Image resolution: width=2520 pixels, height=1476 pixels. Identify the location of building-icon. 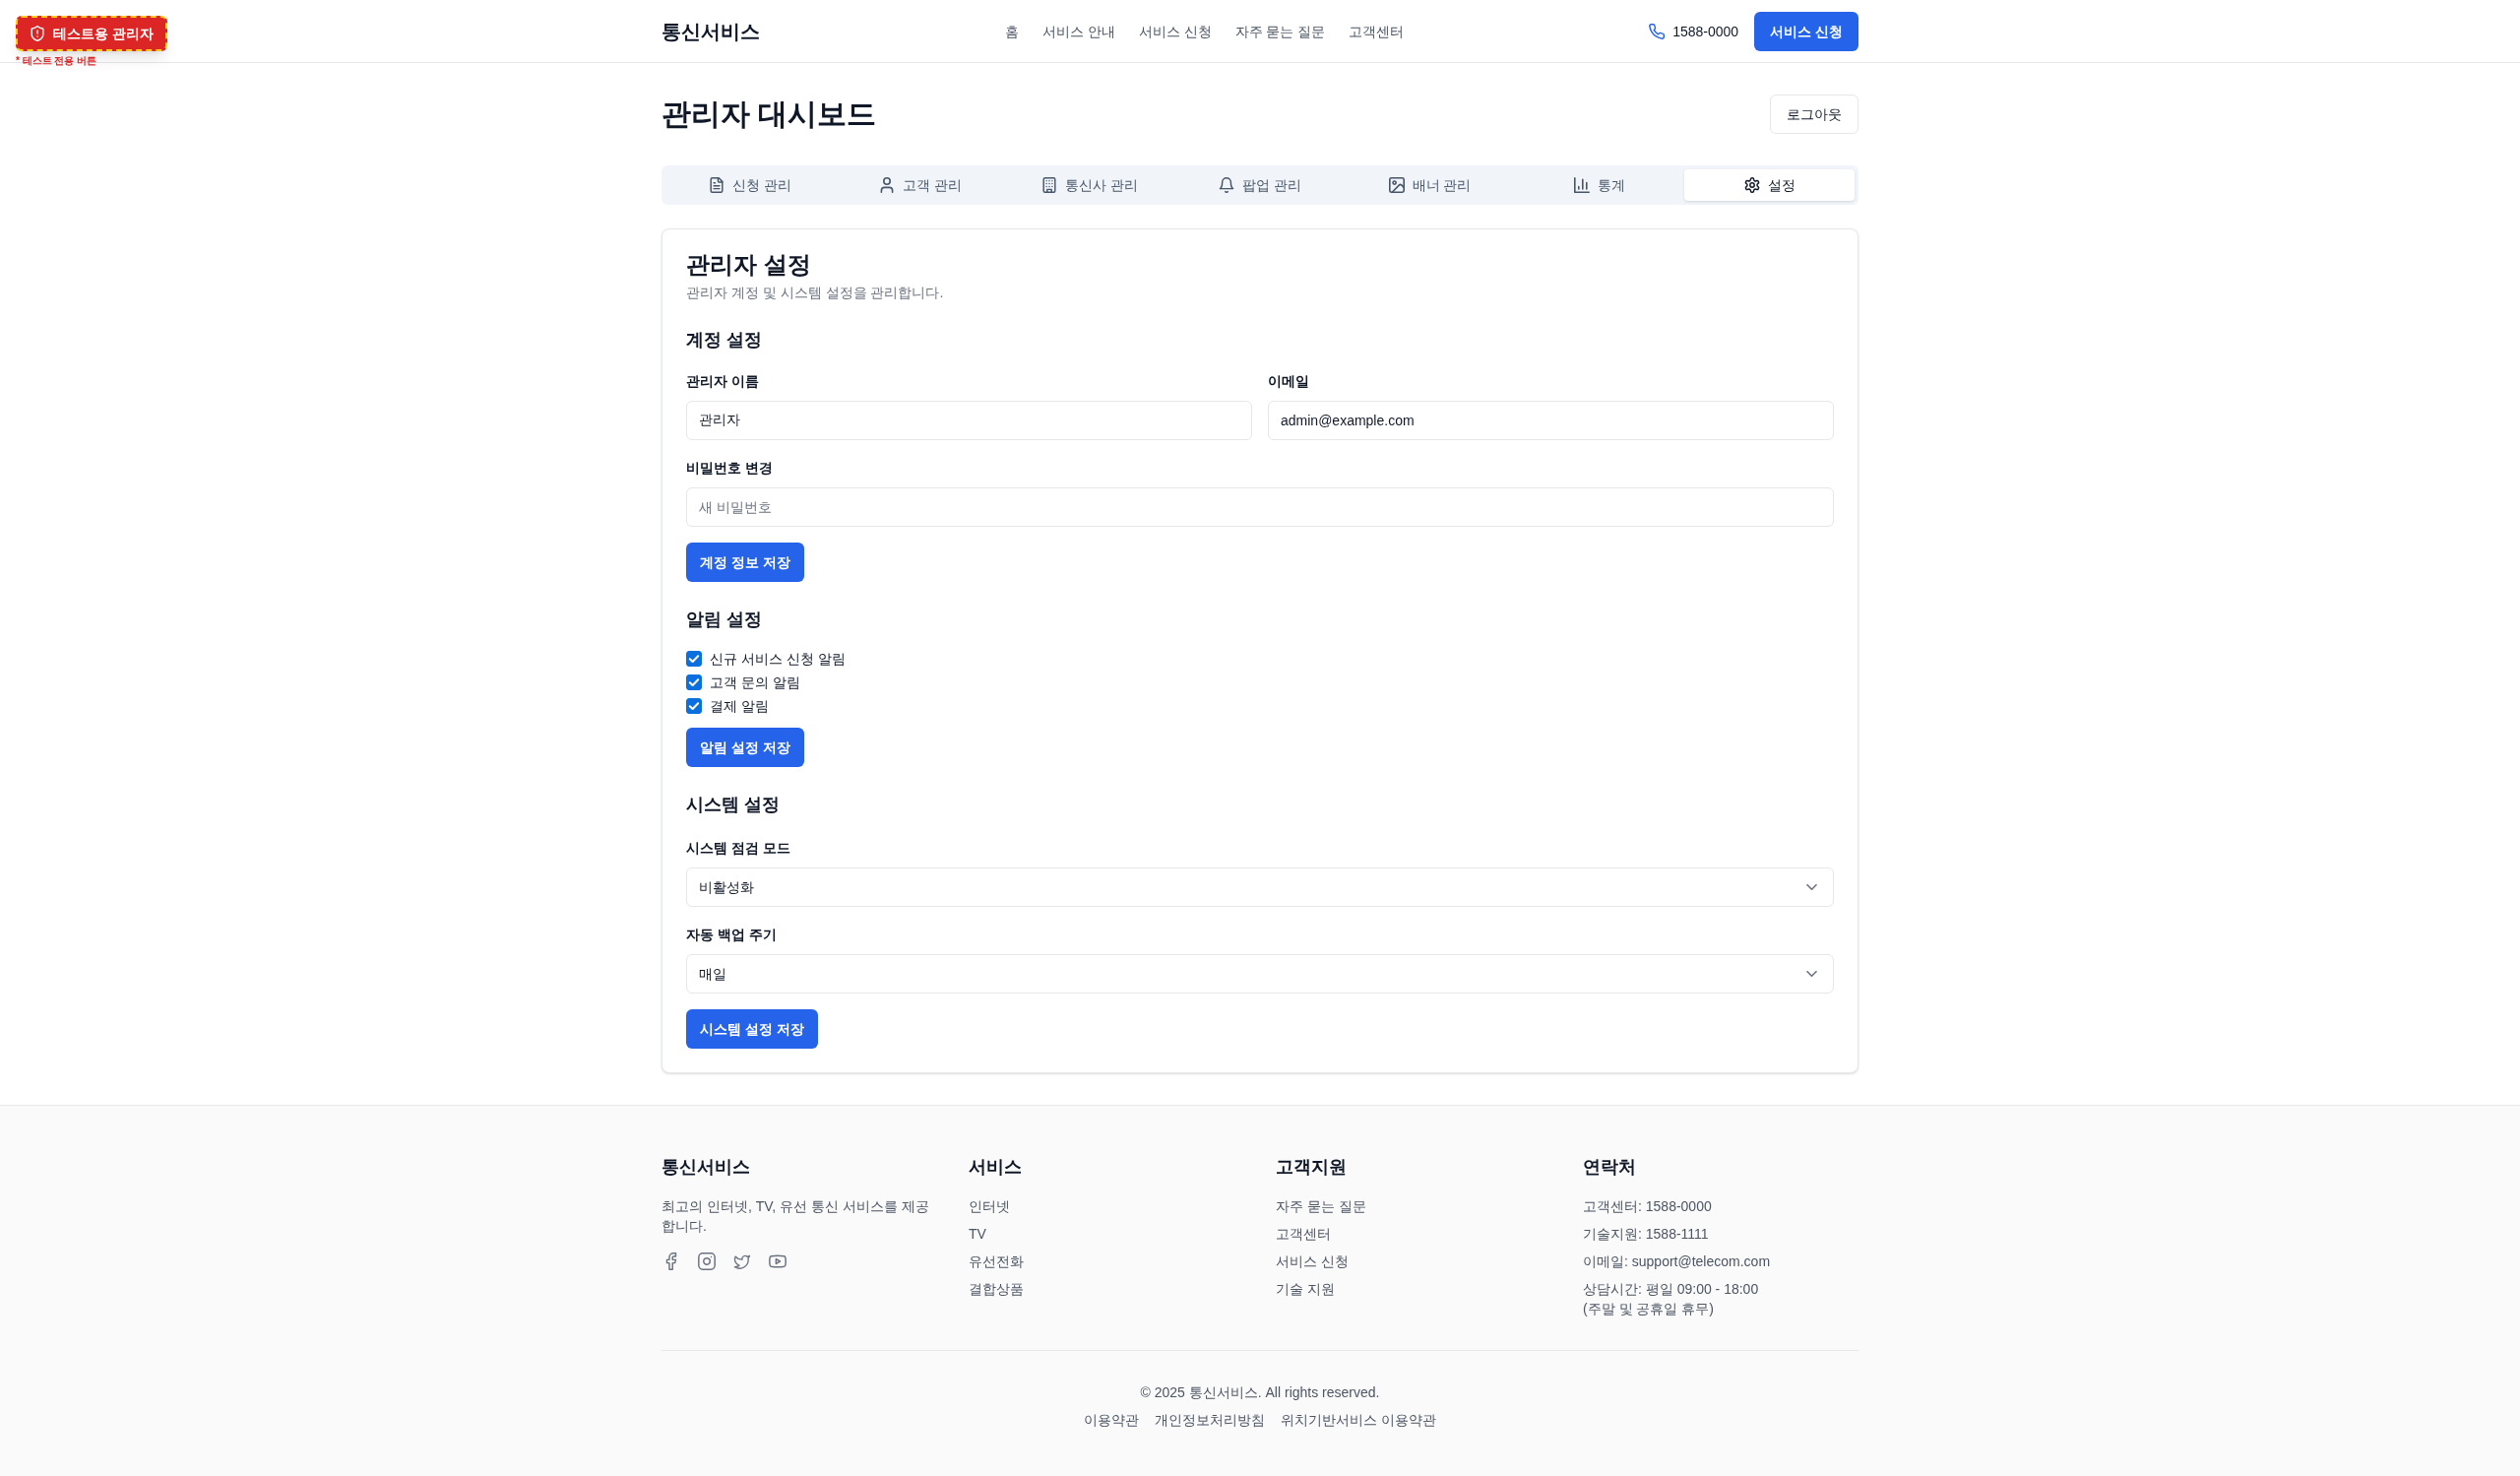
(1049, 185).